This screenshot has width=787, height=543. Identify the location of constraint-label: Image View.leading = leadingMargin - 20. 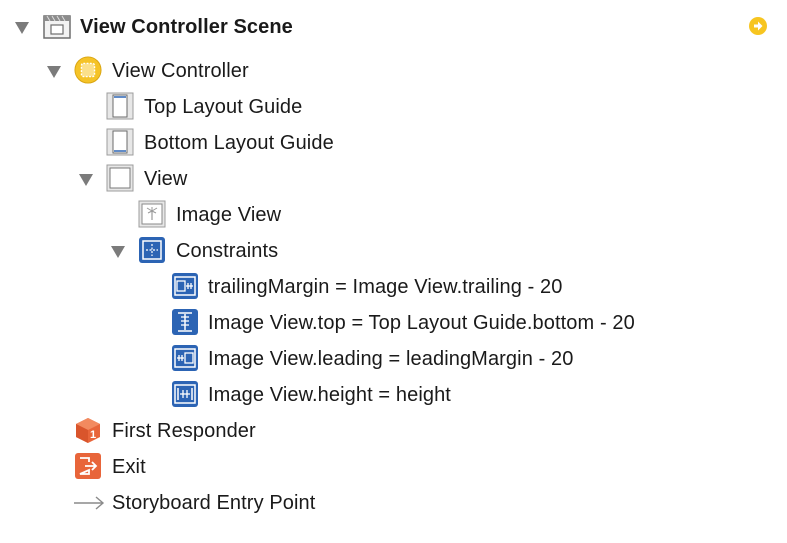
(391, 359).